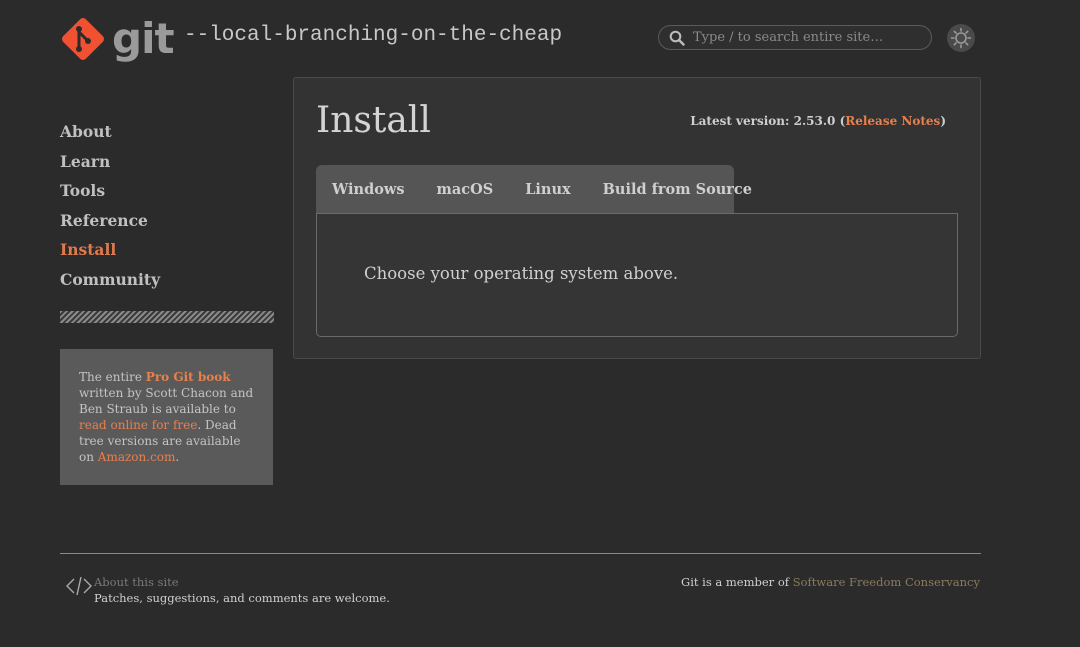 The height and width of the screenshot is (647, 1080). Describe the element at coordinates (167, 135) in the screenshot. I see `sidebar-item-about: About` at that location.